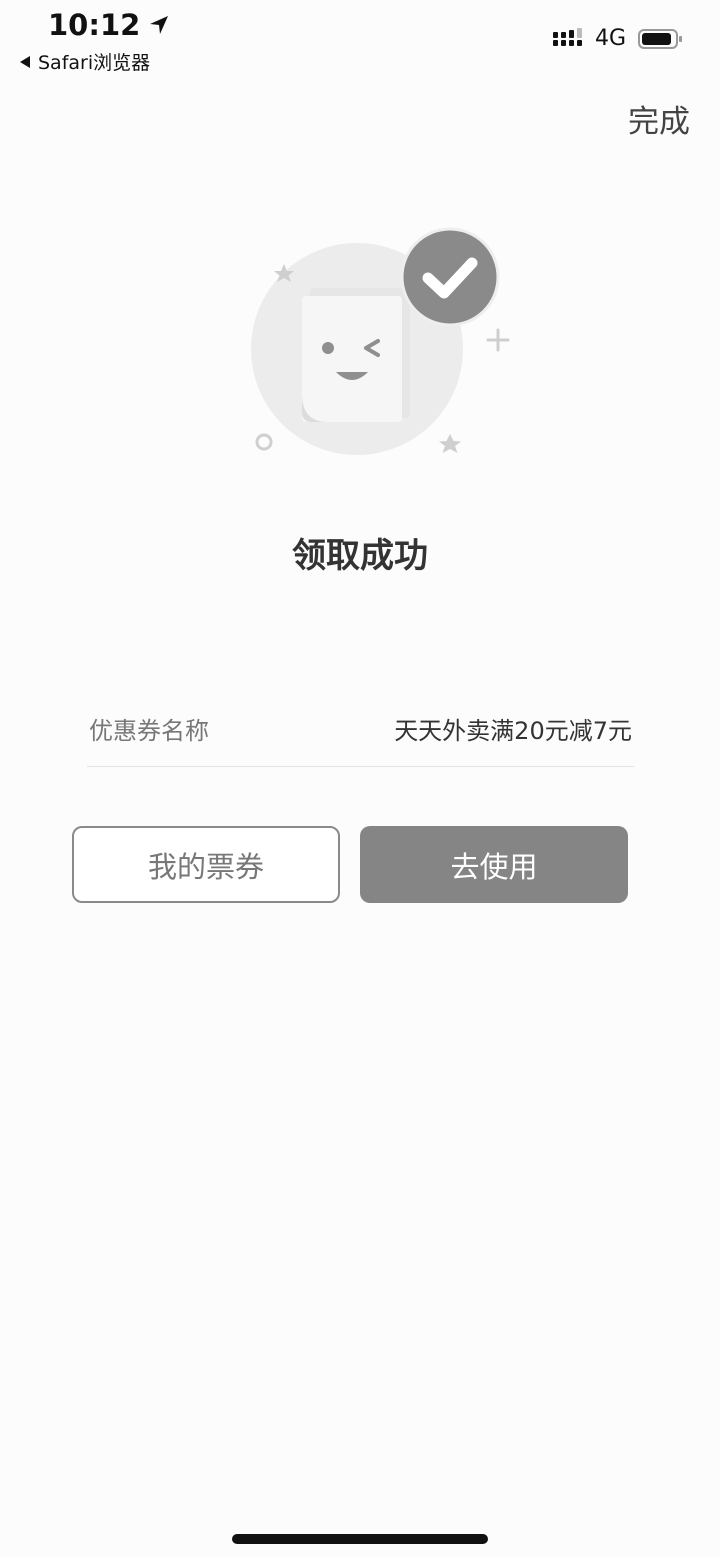 The height and width of the screenshot is (1558, 720). What do you see at coordinates (450, 443) in the screenshot?
I see `star-icon` at bounding box center [450, 443].